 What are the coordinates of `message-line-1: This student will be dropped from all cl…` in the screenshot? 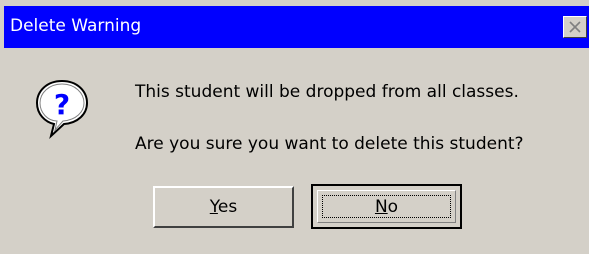 It's located at (327, 92).